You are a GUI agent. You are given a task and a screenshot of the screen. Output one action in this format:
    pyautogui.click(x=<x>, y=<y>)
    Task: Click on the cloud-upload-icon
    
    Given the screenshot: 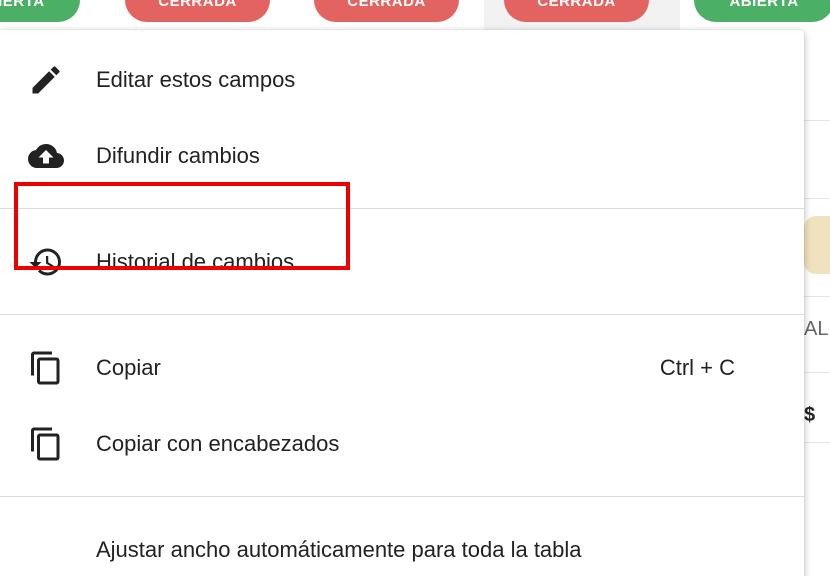 What is the action you would take?
    pyautogui.click(x=46, y=156)
    